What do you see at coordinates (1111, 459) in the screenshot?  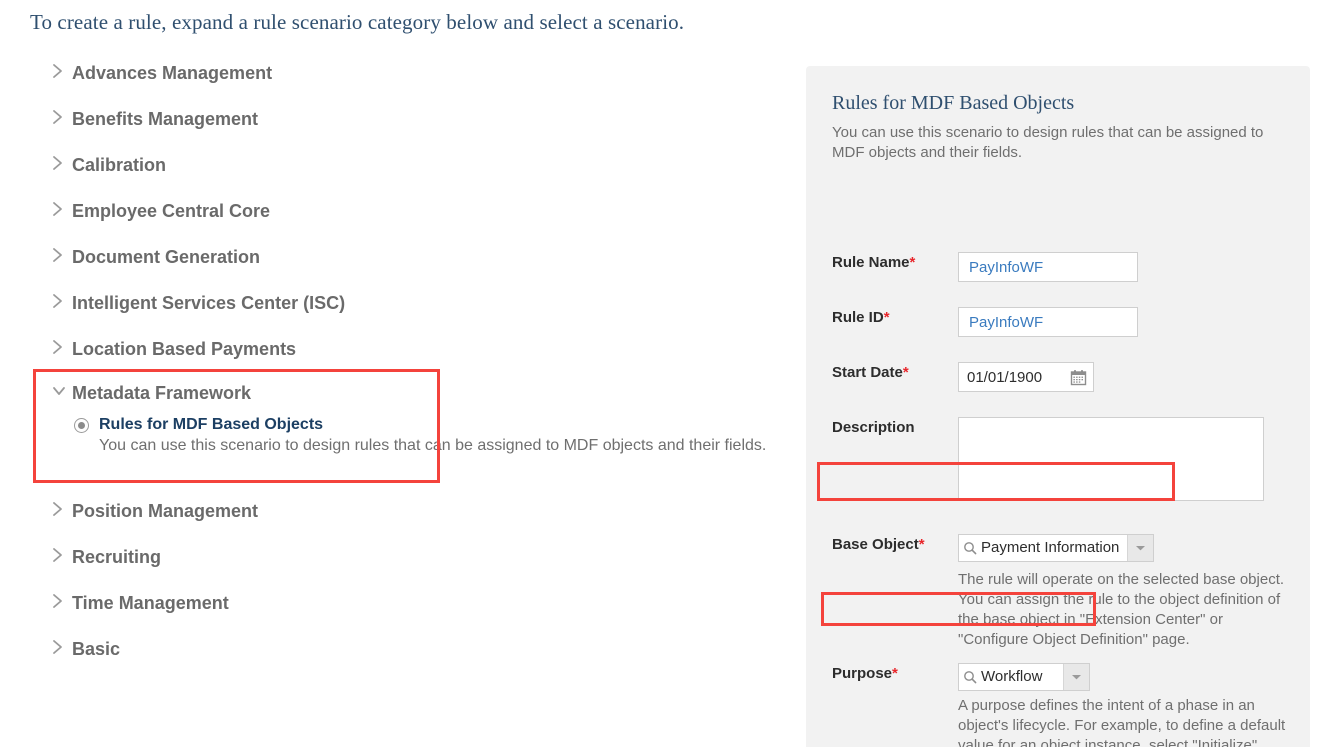 I see `description-textarea` at bounding box center [1111, 459].